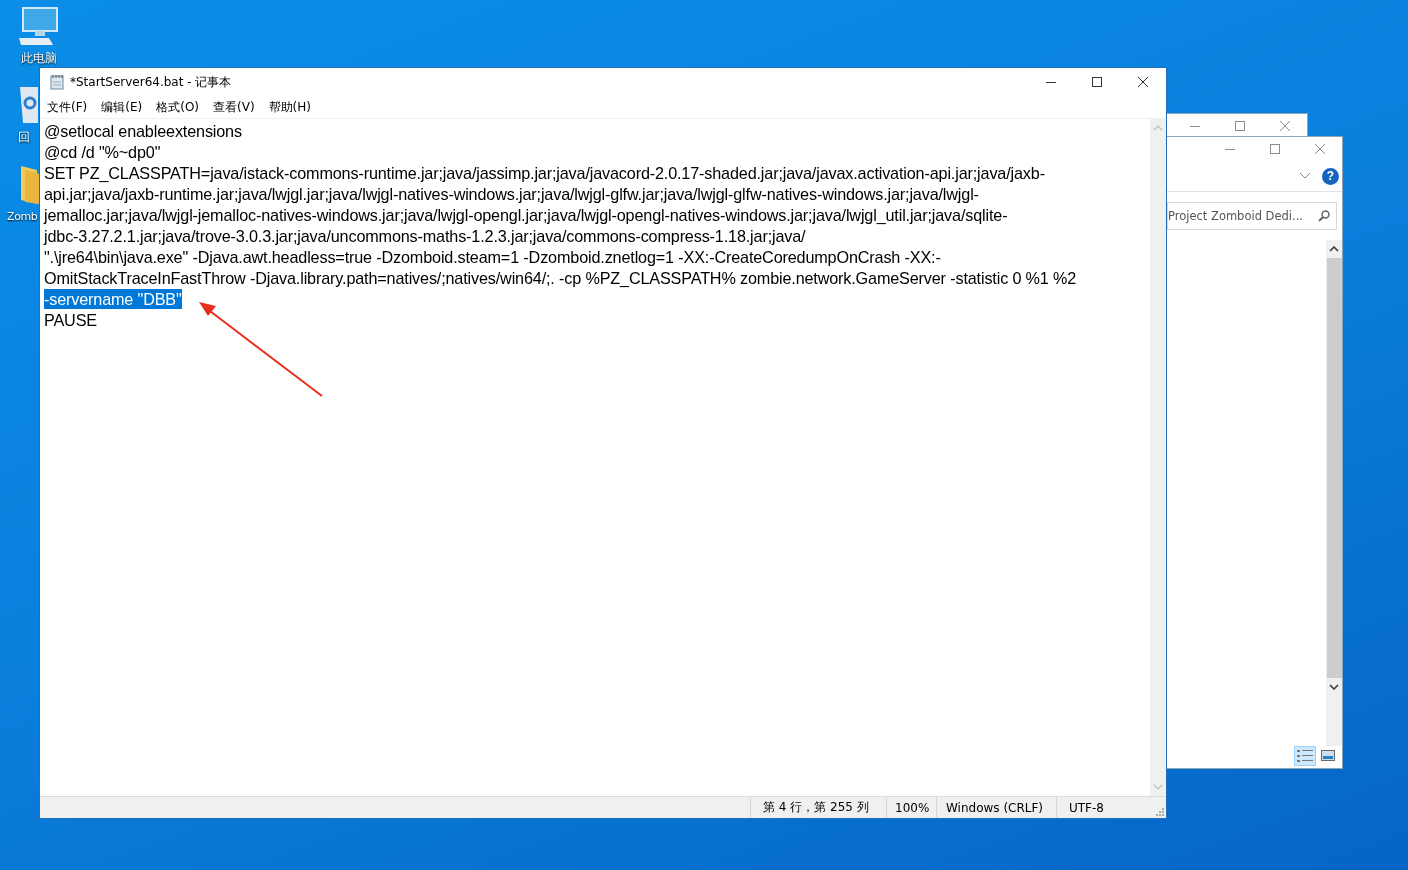 The image size is (1408, 870). I want to click on details-view-icon, so click(1305, 756).